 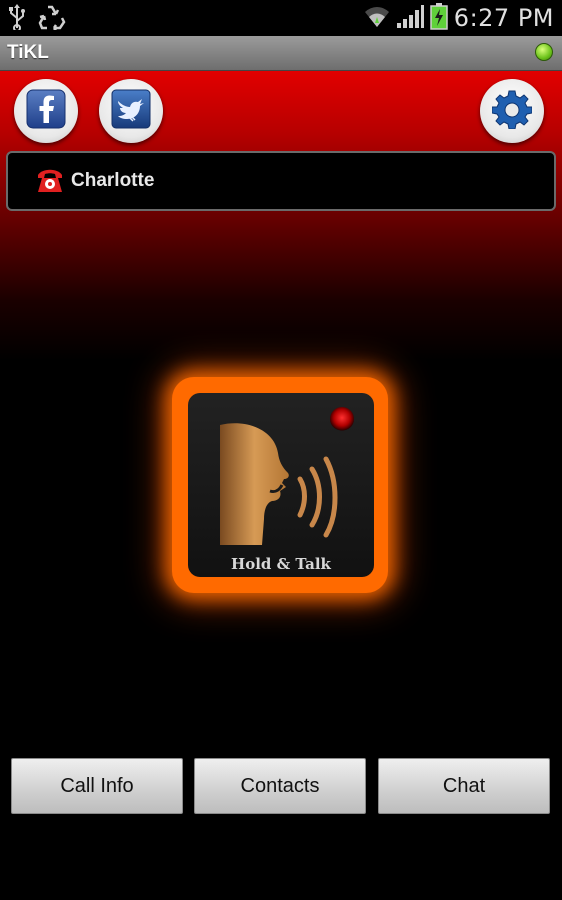 I want to click on clock: 6:27 PM, so click(x=503, y=18).